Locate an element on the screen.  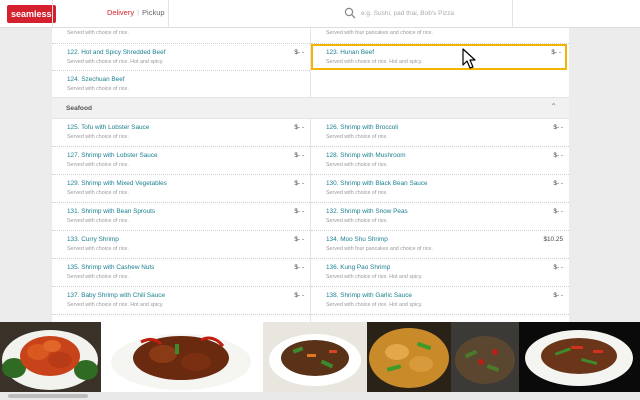
menu-item: Served with choice of rice. is located at coordinates (181, 36).